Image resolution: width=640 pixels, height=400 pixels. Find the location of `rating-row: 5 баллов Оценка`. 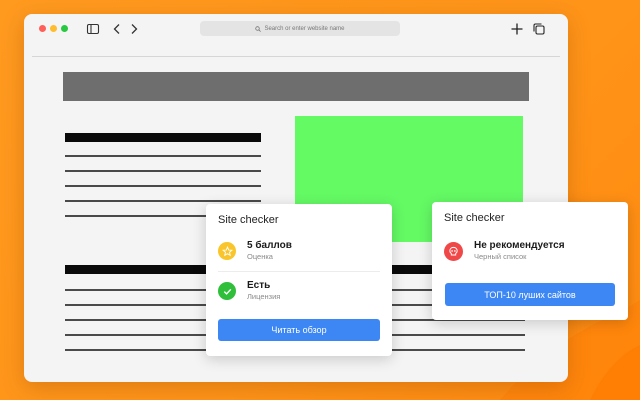

rating-row: 5 баллов Оценка is located at coordinates (255, 251).